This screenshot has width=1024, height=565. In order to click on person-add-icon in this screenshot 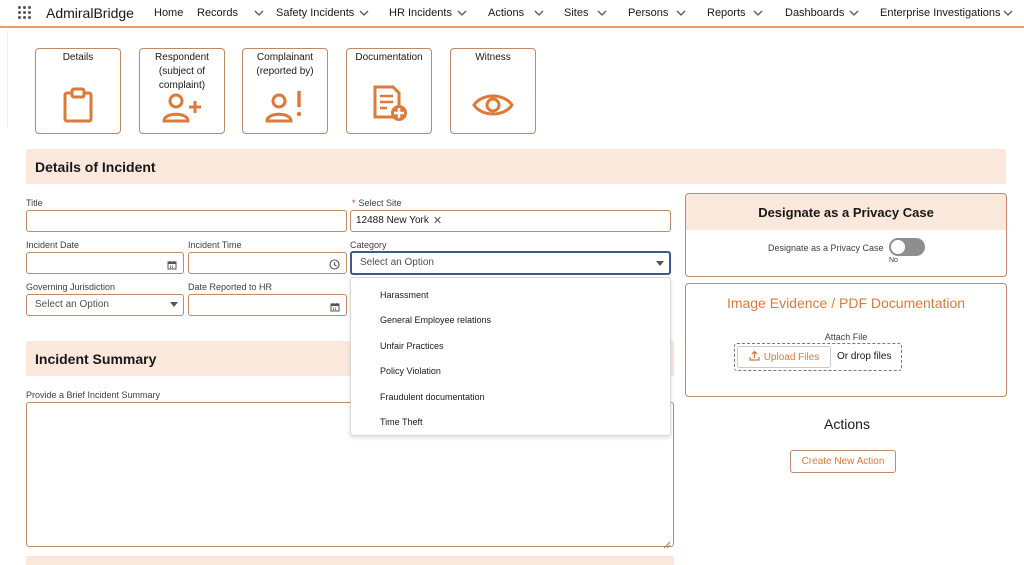, I will do `click(182, 108)`.